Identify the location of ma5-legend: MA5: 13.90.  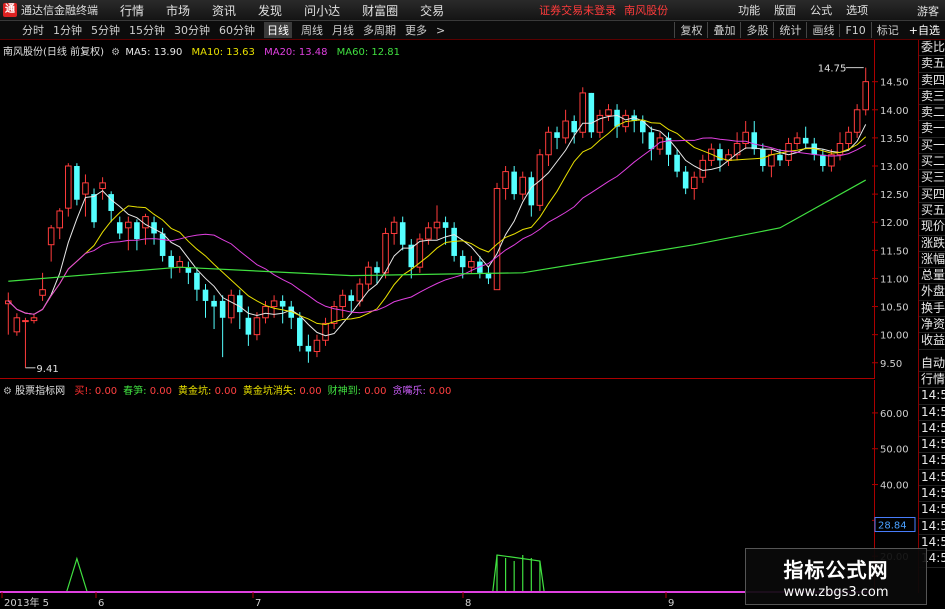
(154, 52).